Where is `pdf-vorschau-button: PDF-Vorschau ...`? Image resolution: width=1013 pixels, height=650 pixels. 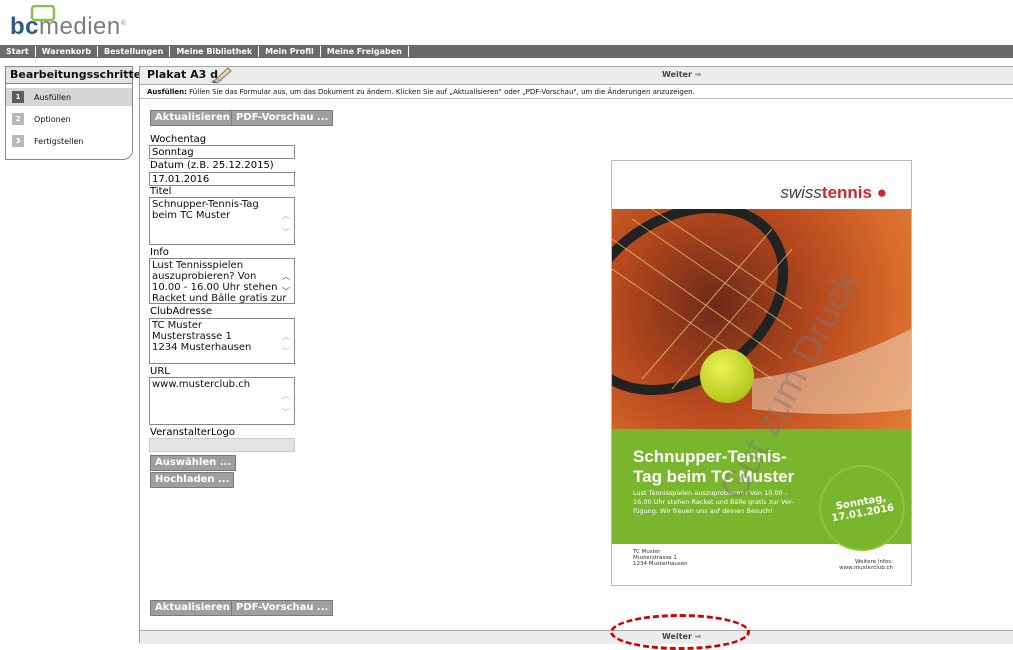 pdf-vorschau-button: PDF-Vorschau ... is located at coordinates (282, 118).